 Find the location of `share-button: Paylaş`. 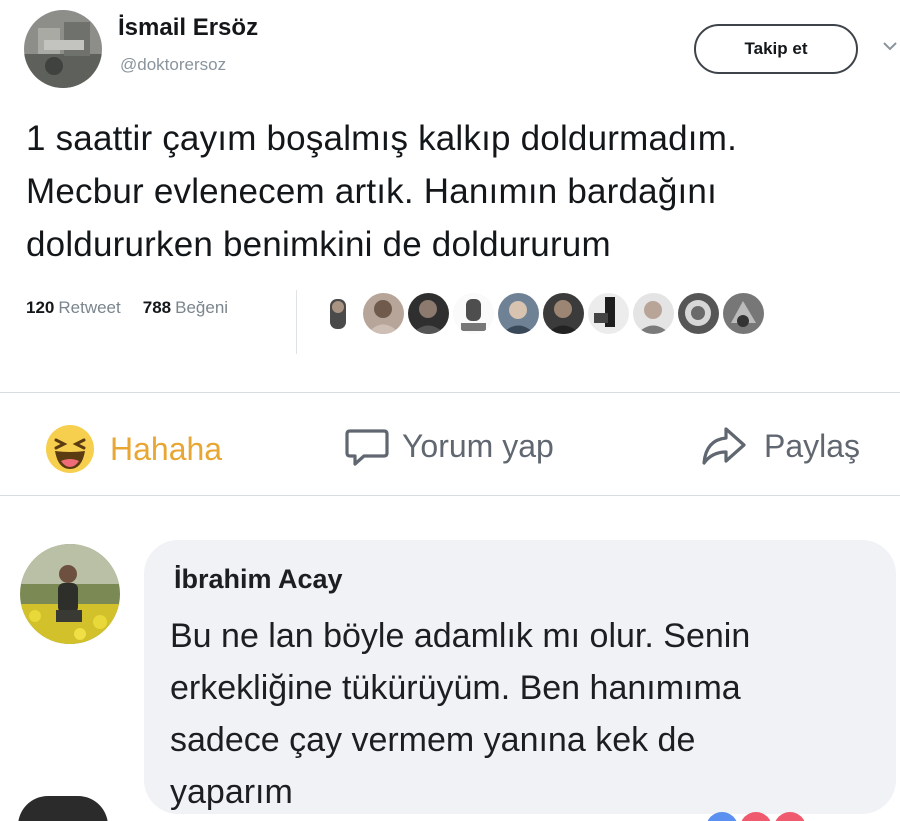

share-button: Paylaş is located at coordinates (780, 446).